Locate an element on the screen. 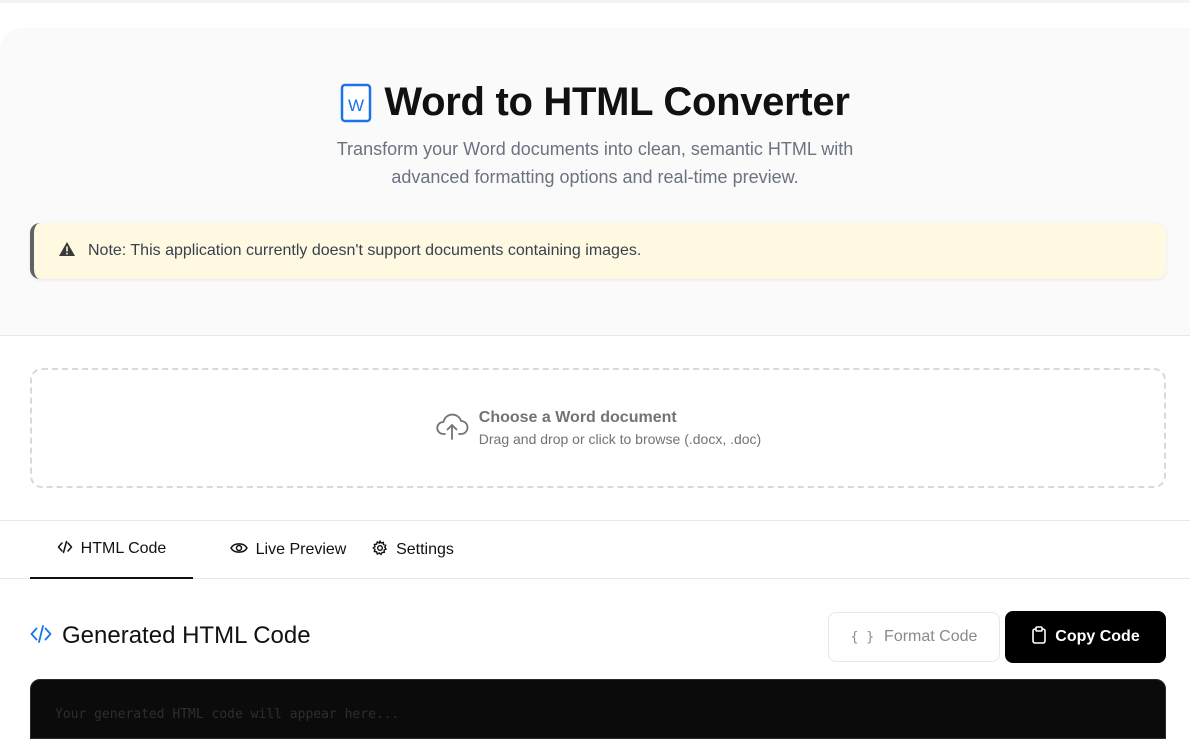  gear-icon is located at coordinates (380, 550).